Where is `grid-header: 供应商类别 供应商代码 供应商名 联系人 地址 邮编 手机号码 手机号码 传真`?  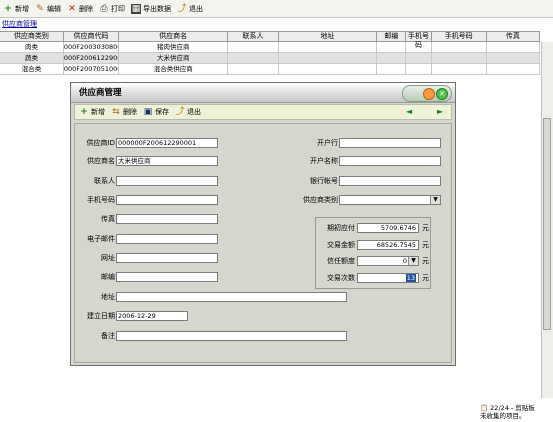
grid-header: 供应商类别 供应商代码 供应商名 联系人 地址 邮编 手机号码 手机号码 传真 is located at coordinates (270, 40).